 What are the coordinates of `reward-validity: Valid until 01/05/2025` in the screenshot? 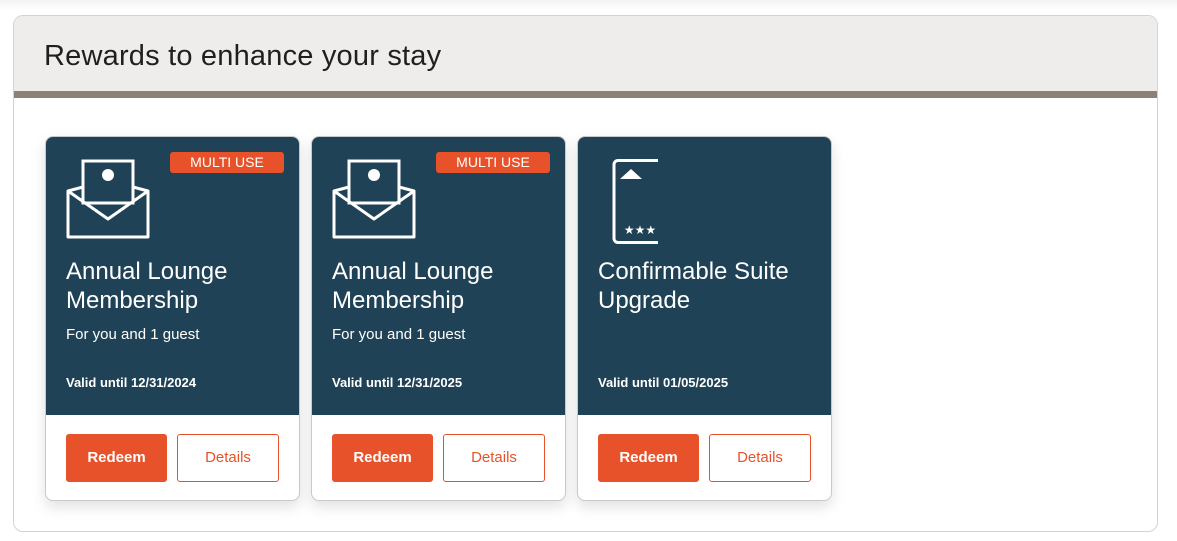 It's located at (663, 382).